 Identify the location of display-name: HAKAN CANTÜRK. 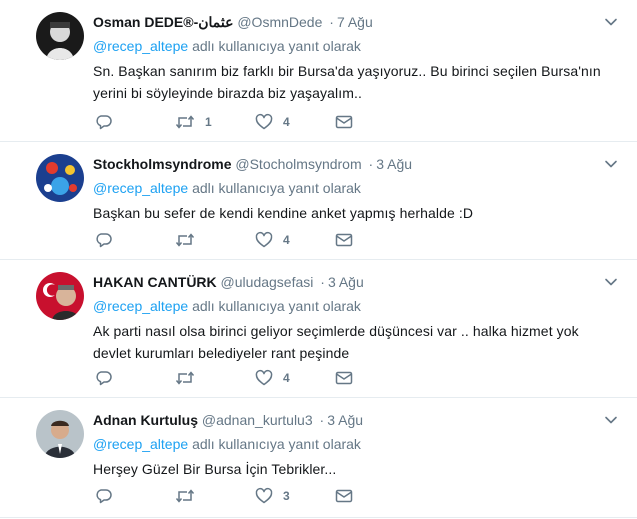
(155, 282).